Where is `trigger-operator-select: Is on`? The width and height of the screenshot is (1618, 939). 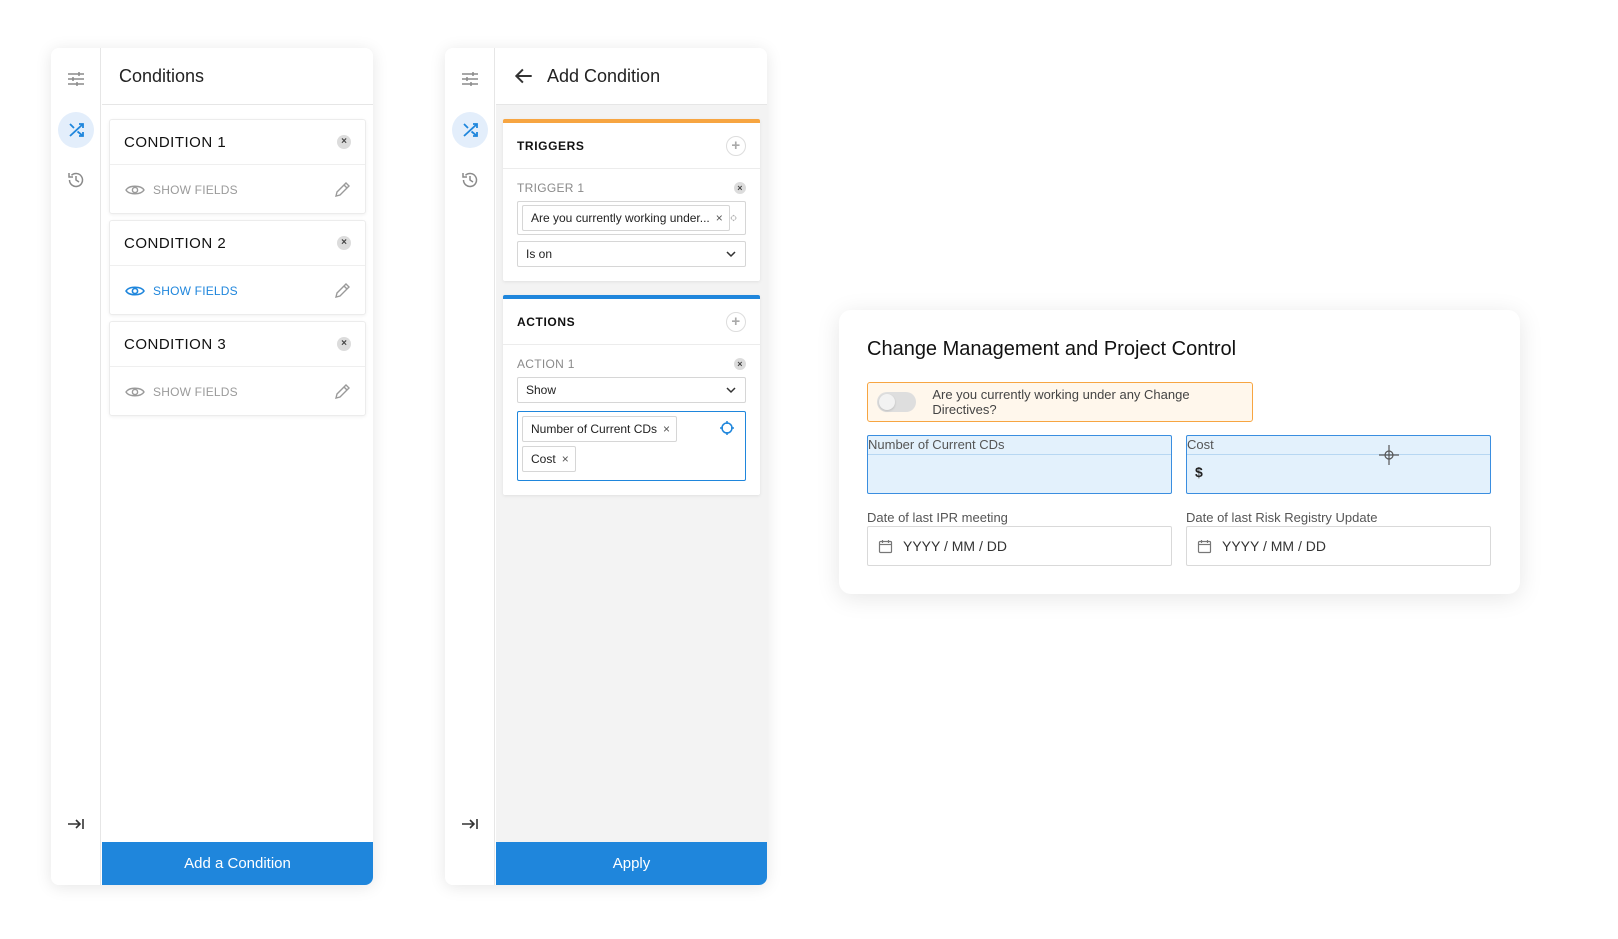
trigger-operator-select: Is on is located at coordinates (631, 254).